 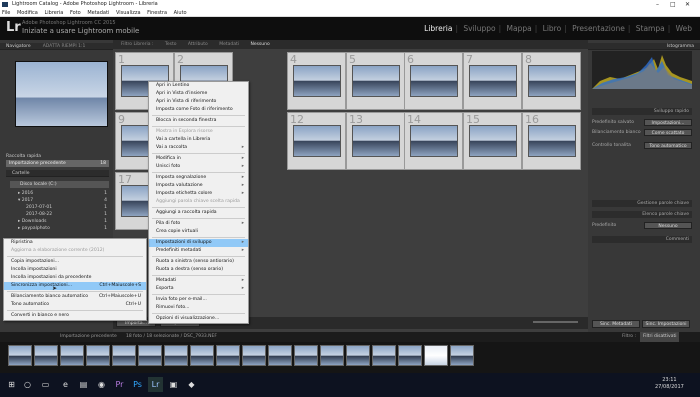 I want to click on context-item: Crea copie virtuali, so click(x=198, y=232).